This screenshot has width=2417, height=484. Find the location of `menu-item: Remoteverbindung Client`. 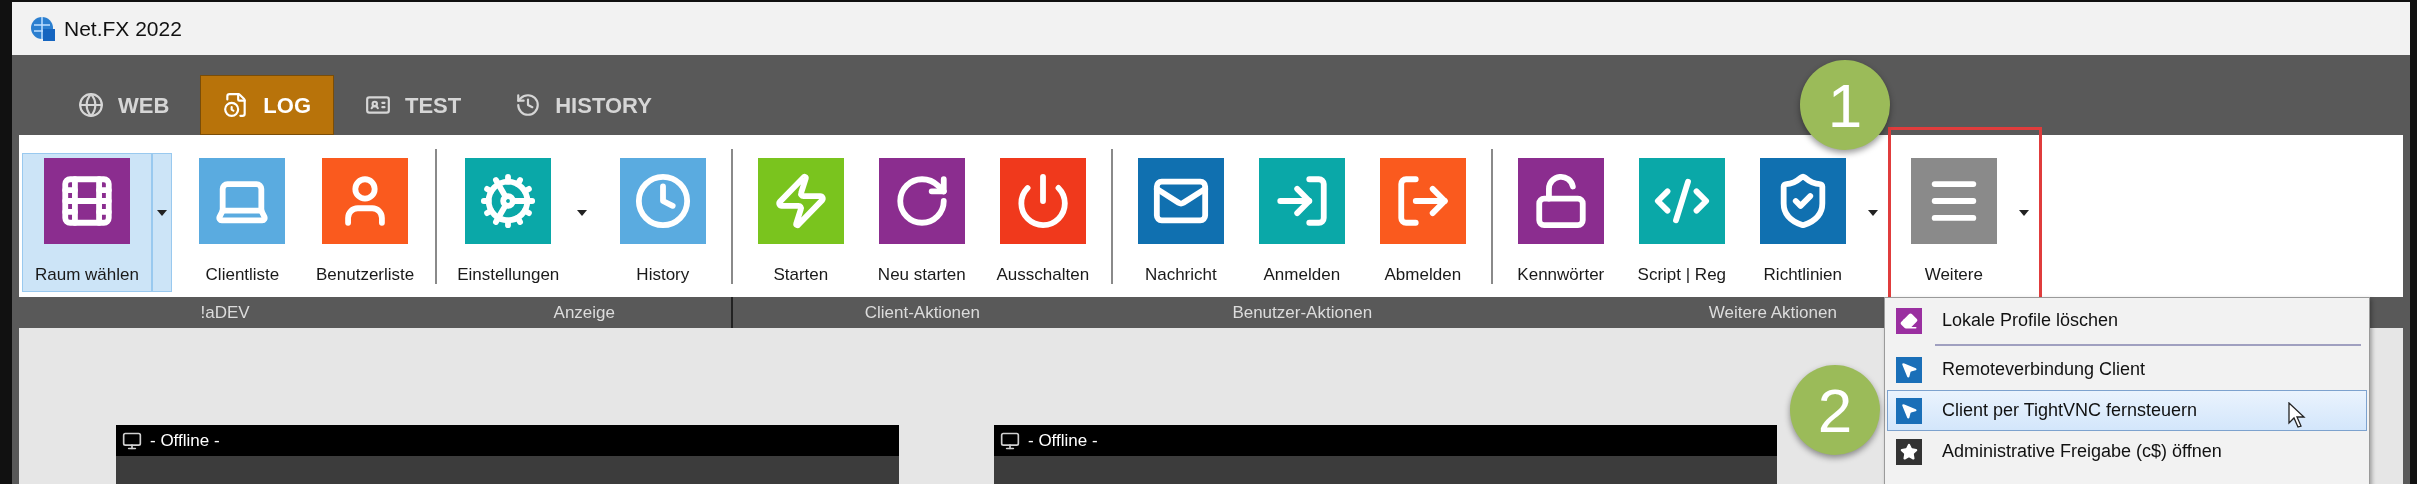

menu-item: Remoteverbindung Client is located at coordinates (2127, 369).